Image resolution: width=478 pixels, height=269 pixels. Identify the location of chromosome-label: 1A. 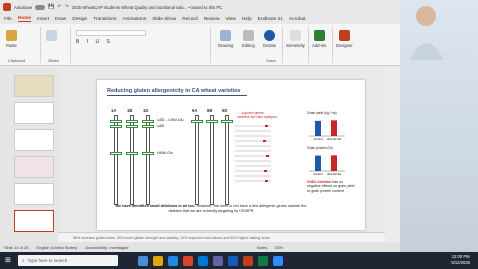
(114, 110).